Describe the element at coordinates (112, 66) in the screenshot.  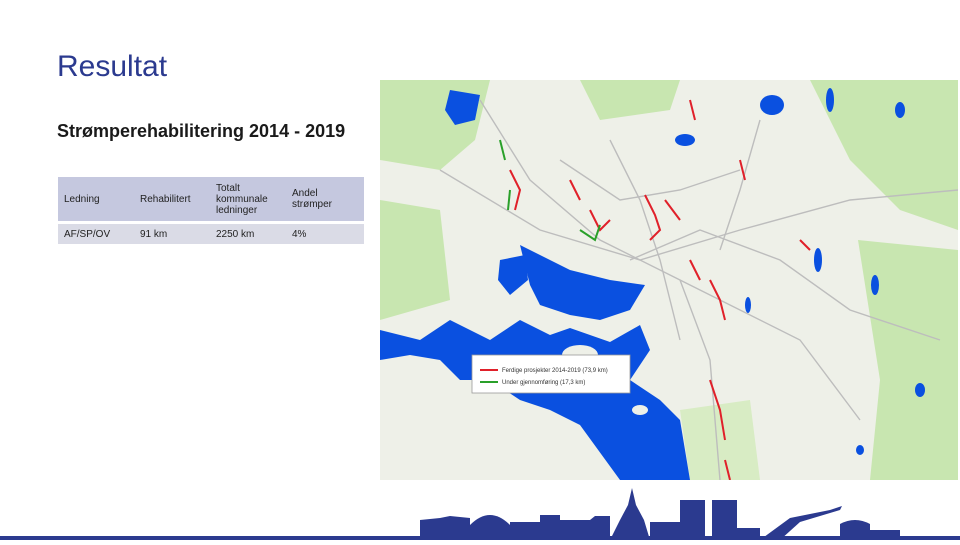
I see `slide-title: Resultat` at that location.